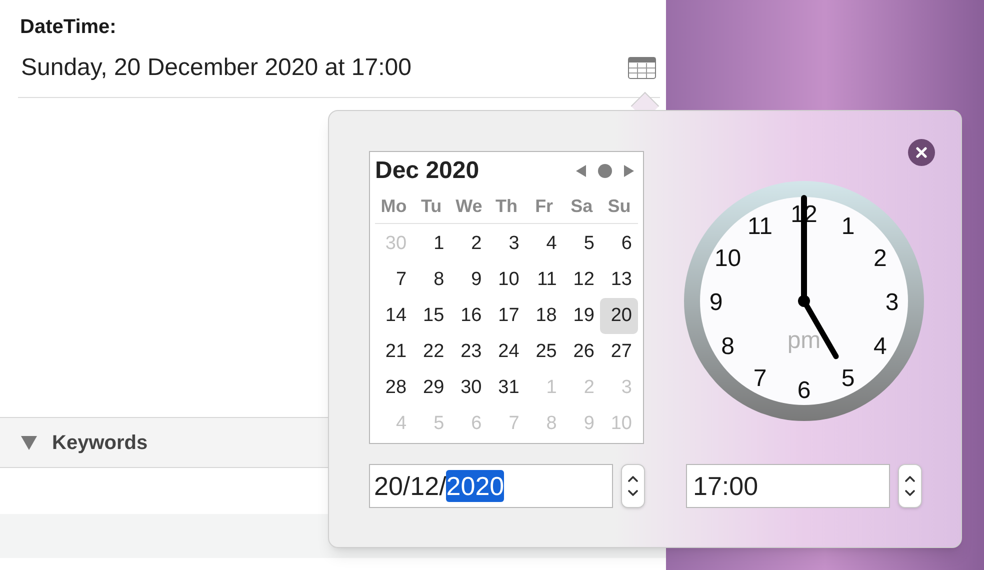  Describe the element at coordinates (100, 443) in the screenshot. I see `section-title: Keywords` at that location.